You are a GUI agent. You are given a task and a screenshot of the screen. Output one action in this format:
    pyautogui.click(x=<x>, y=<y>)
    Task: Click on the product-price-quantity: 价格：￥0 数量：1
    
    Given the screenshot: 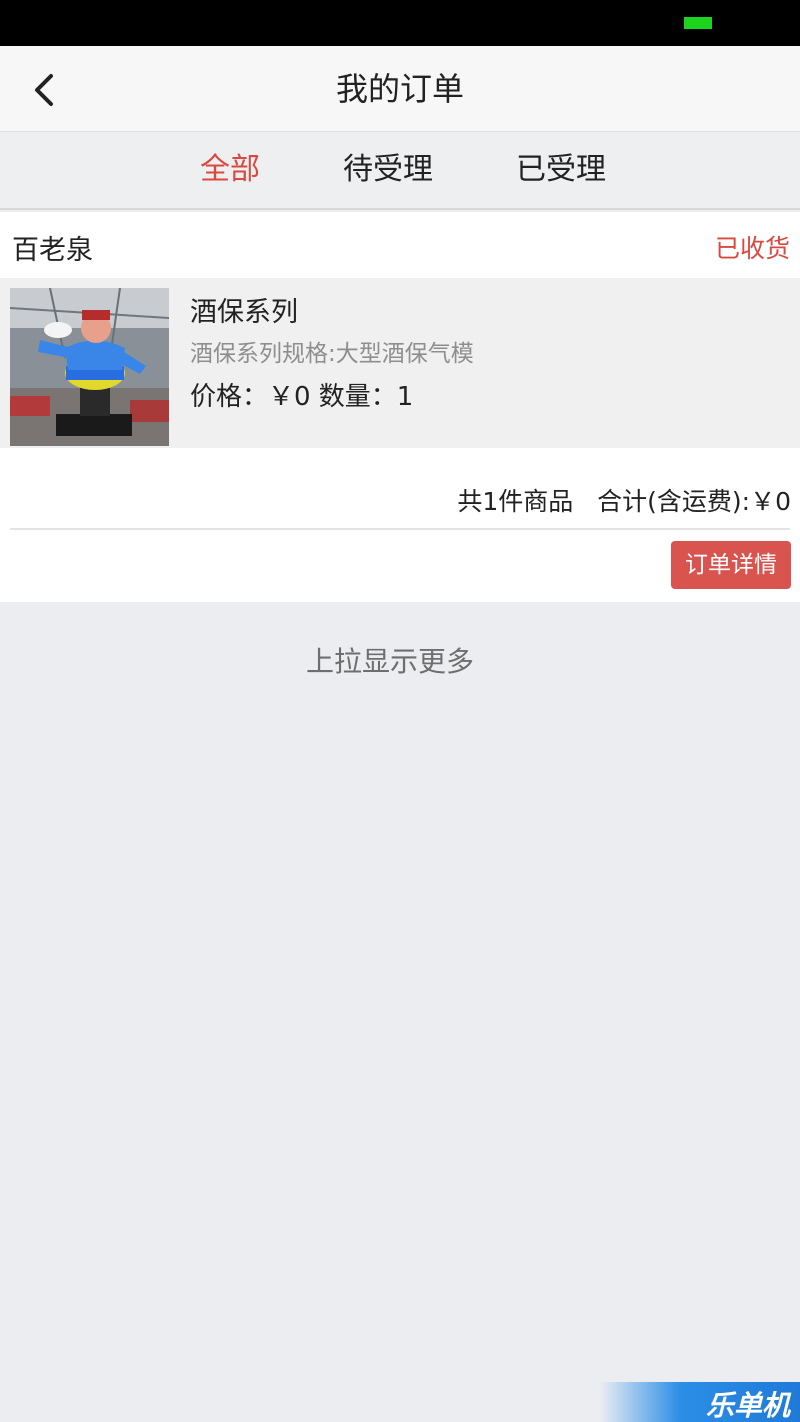 What is the action you would take?
    pyautogui.click(x=302, y=397)
    